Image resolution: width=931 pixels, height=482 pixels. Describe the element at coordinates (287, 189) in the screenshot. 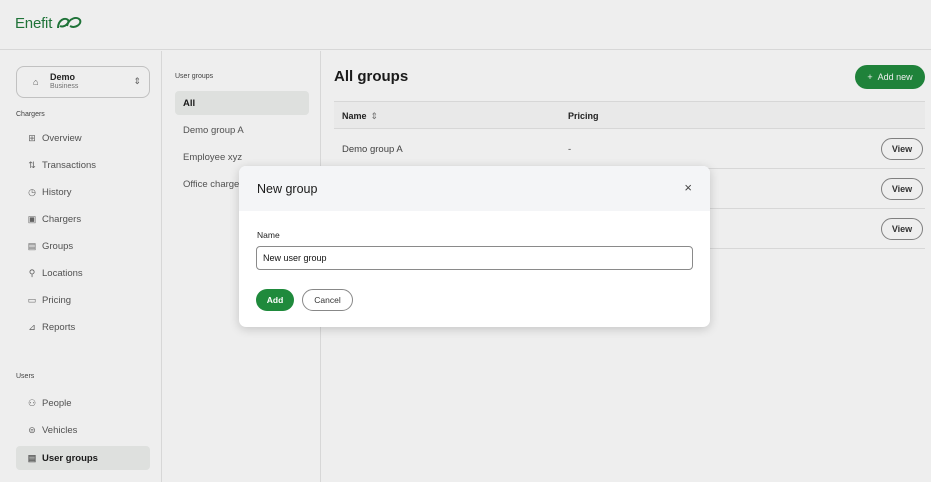

I see `dialog-title: New group` at that location.